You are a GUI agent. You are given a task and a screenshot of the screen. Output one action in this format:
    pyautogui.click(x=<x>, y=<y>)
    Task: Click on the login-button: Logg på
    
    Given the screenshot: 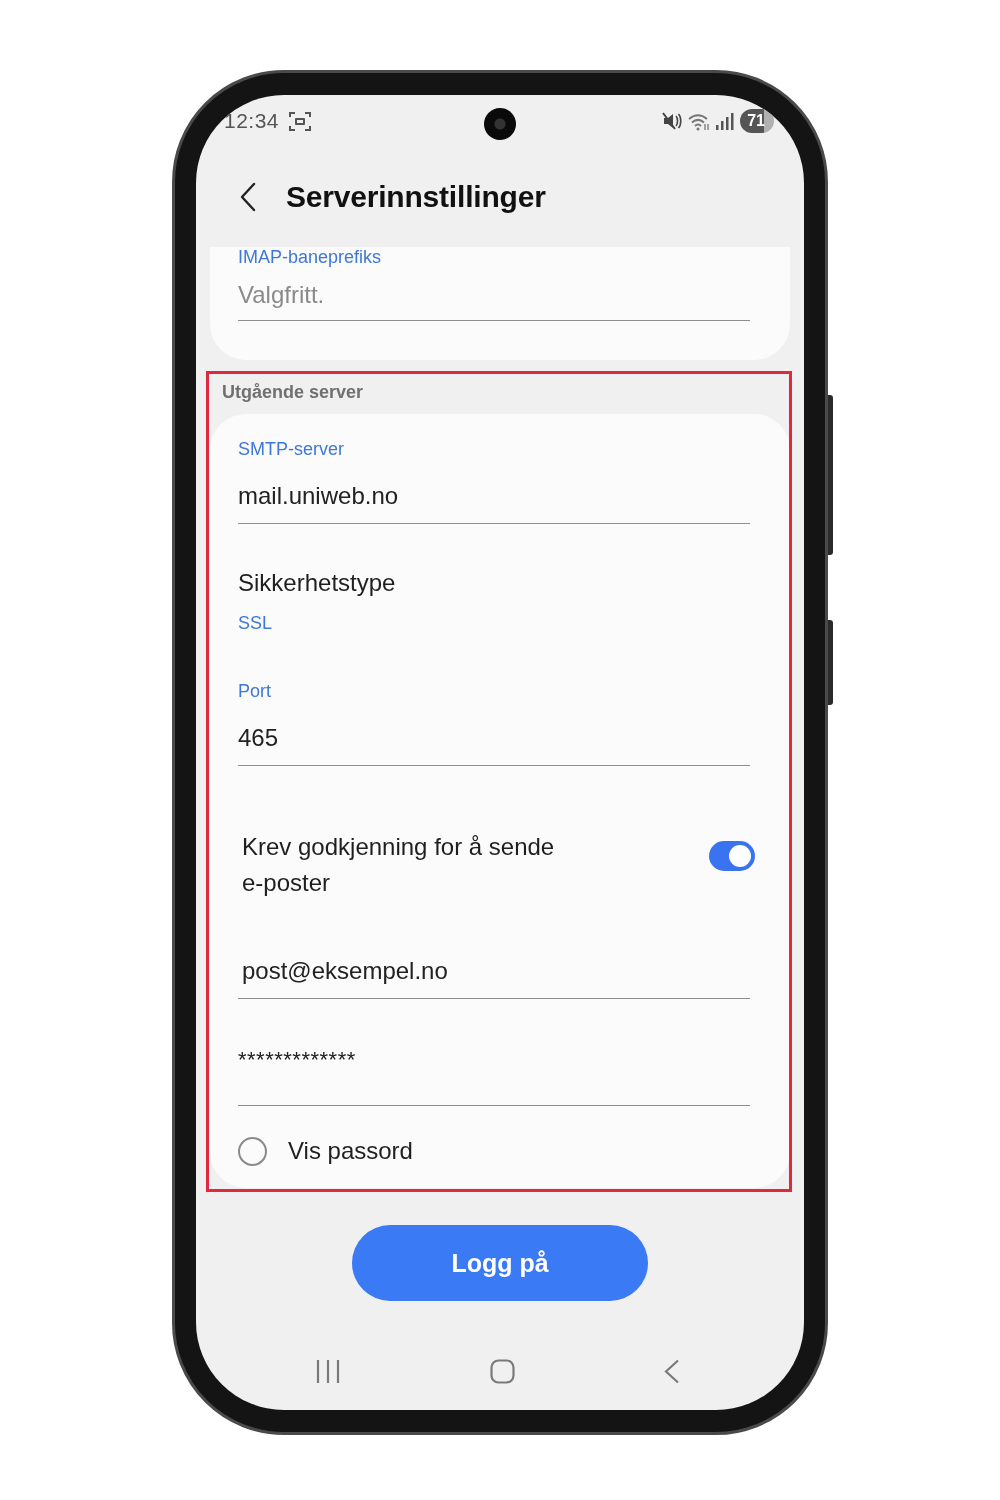 What is the action you would take?
    pyautogui.click(x=500, y=1263)
    